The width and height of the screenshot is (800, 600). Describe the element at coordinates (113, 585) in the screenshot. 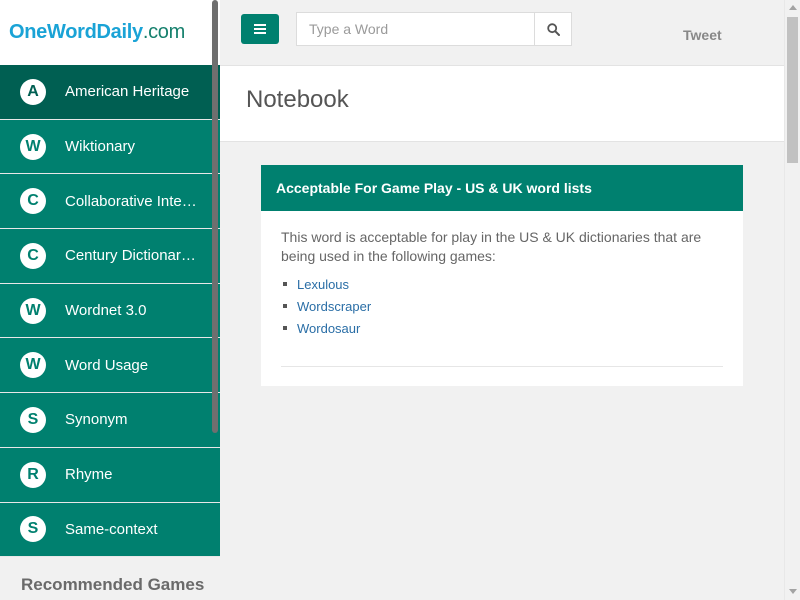

I see `recommended-games-heading: Recommended Games` at that location.